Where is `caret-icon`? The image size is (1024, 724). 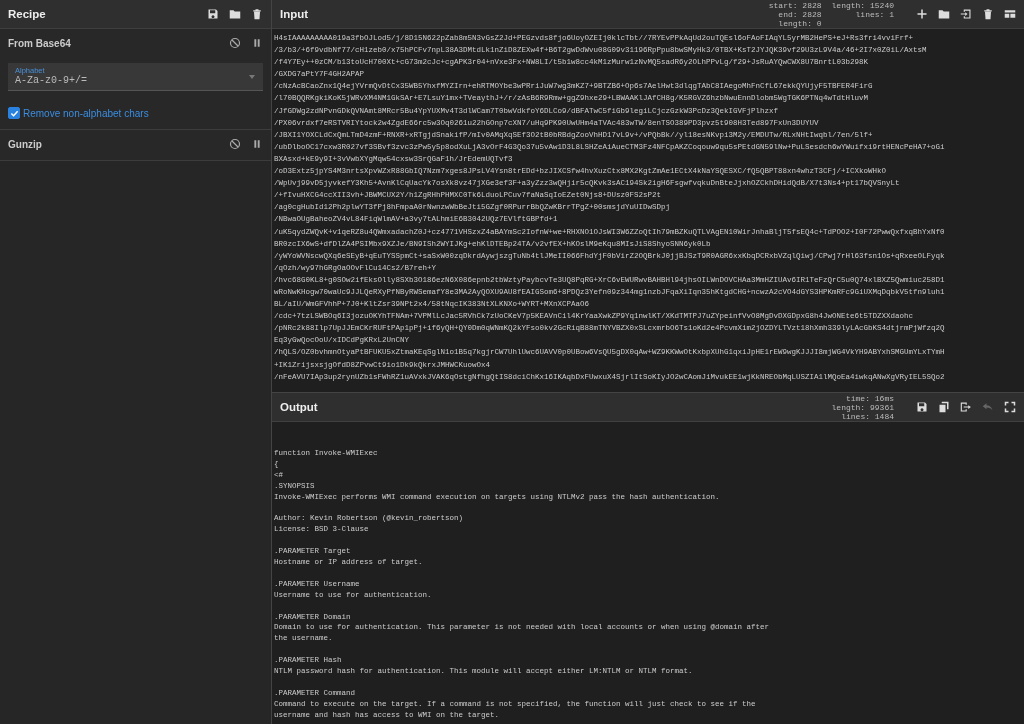 caret-icon is located at coordinates (252, 77).